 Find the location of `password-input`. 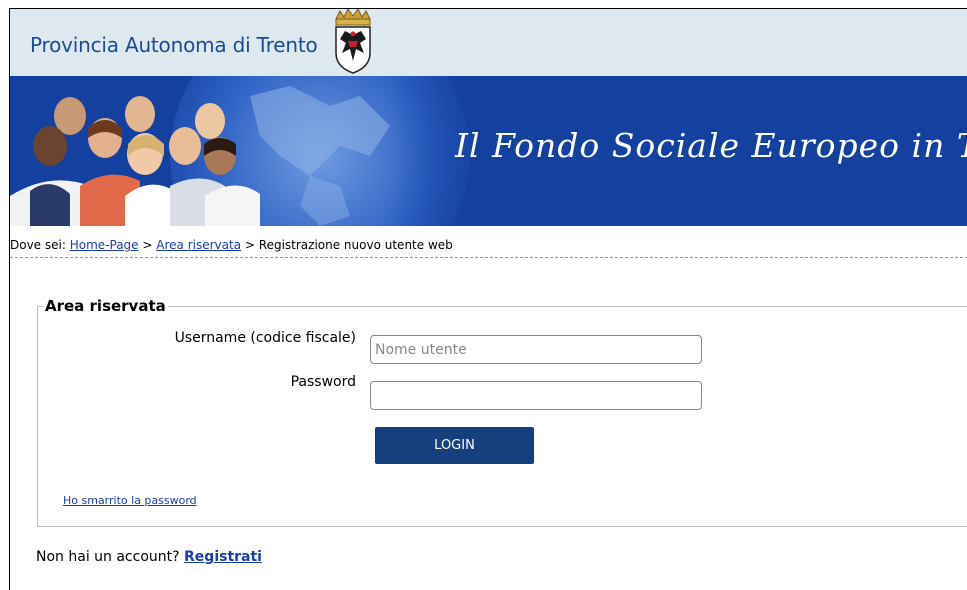

password-input is located at coordinates (536, 395).